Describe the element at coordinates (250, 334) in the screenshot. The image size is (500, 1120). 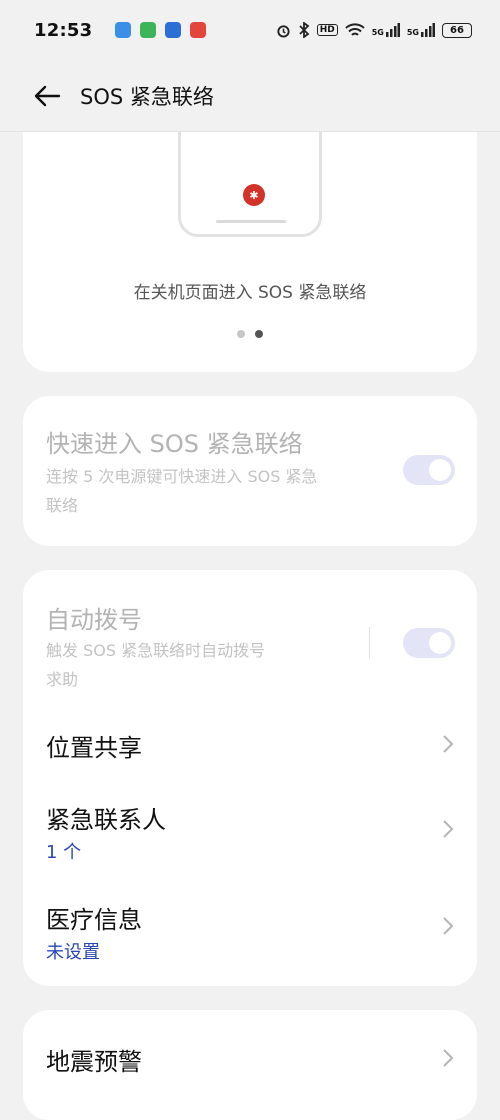
I see `page-indicator` at that location.